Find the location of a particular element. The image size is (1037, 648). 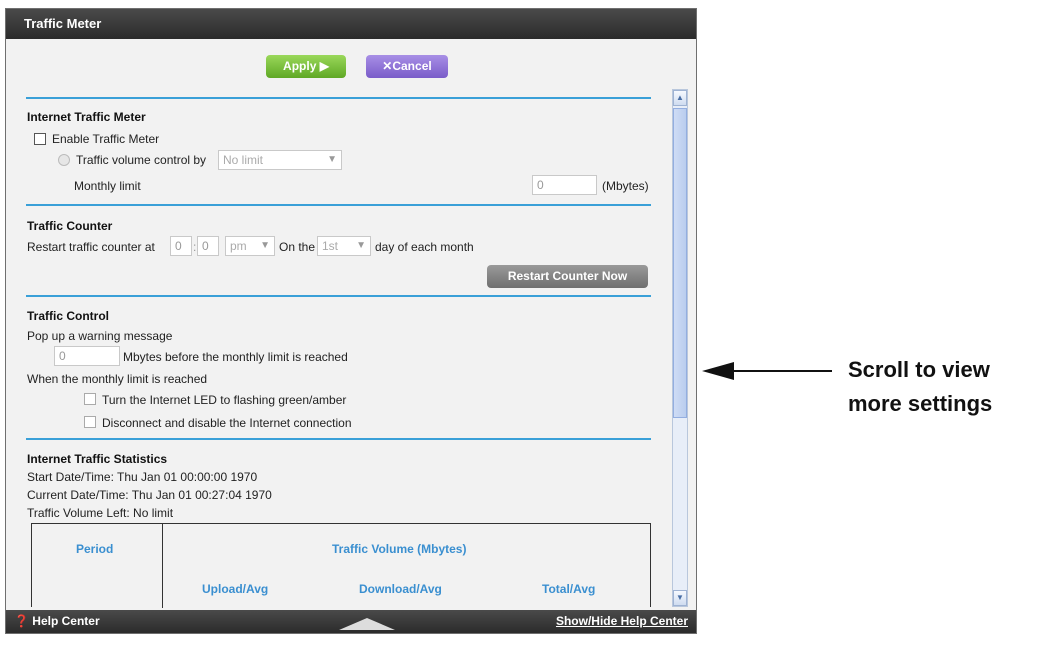

section-heading-internet-traffic-meter: Internet Traffic Meter is located at coordinates (86, 117).